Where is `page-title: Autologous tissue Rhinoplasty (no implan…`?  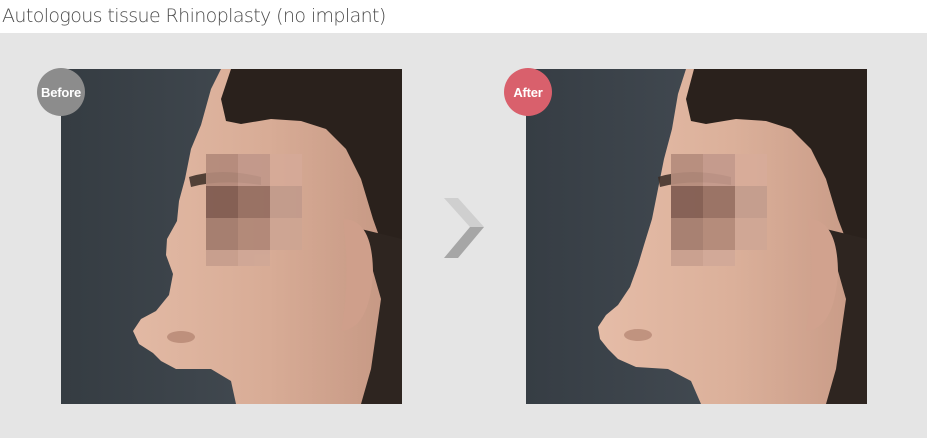
page-title: Autologous tissue Rhinoplasty (no implan… is located at coordinates (194, 16).